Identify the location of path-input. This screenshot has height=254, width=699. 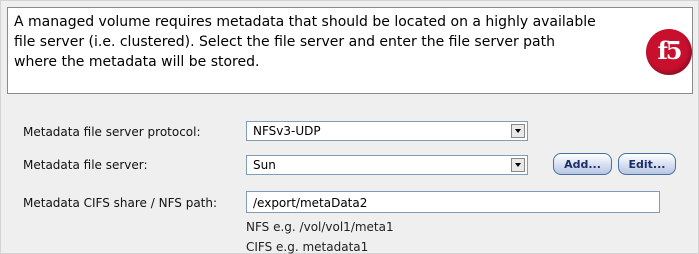
(453, 202).